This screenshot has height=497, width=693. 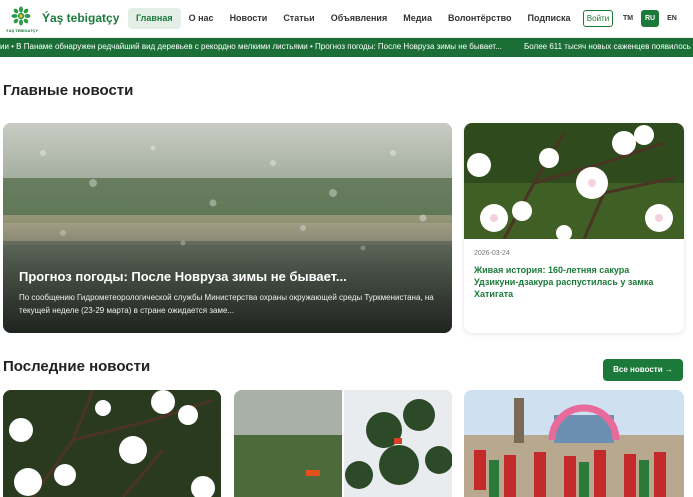 I want to click on logo-subtext: ÝAŞ TEBIGATÇY, so click(x=22, y=30).